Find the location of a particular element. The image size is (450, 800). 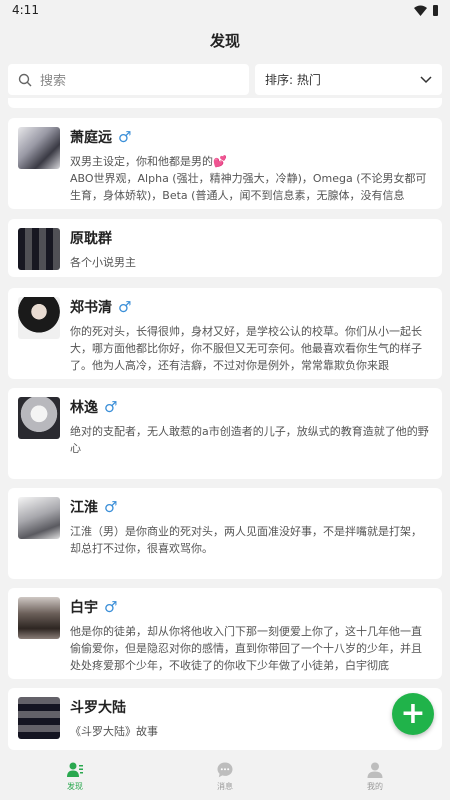

character-name: 斗罗大陆 is located at coordinates (98, 708).